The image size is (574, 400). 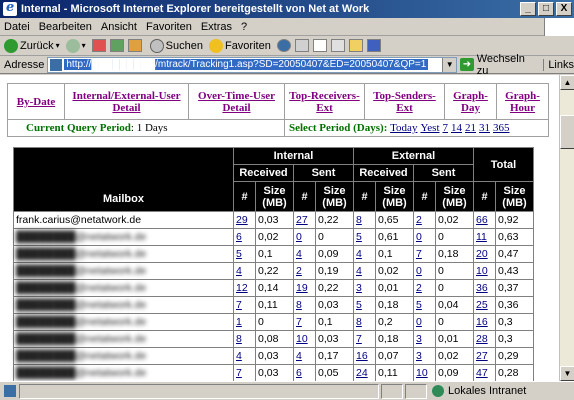 What do you see at coordinates (126, 102) in the screenshot?
I see `link-internal-external: Internal/External-User Detail` at bounding box center [126, 102].